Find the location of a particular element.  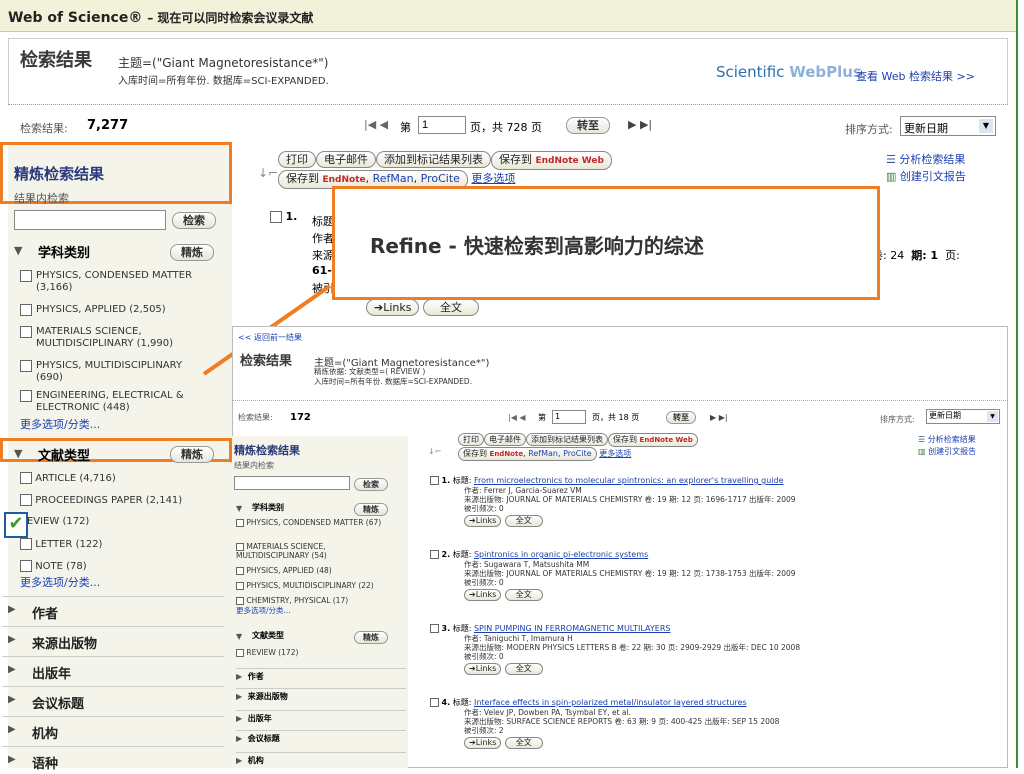

email-button: 电子邮件 is located at coordinates (346, 159).